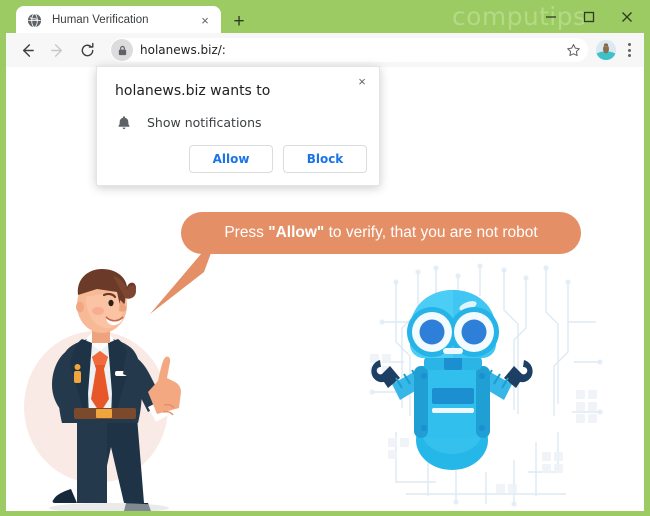  Describe the element at coordinates (87, 50) in the screenshot. I see `reload-button` at that location.